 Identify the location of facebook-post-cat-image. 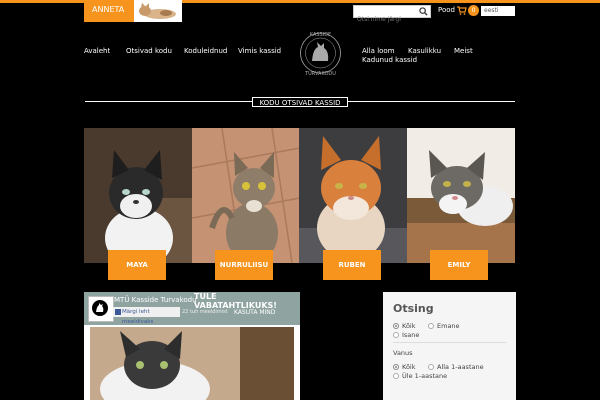
(192, 363).